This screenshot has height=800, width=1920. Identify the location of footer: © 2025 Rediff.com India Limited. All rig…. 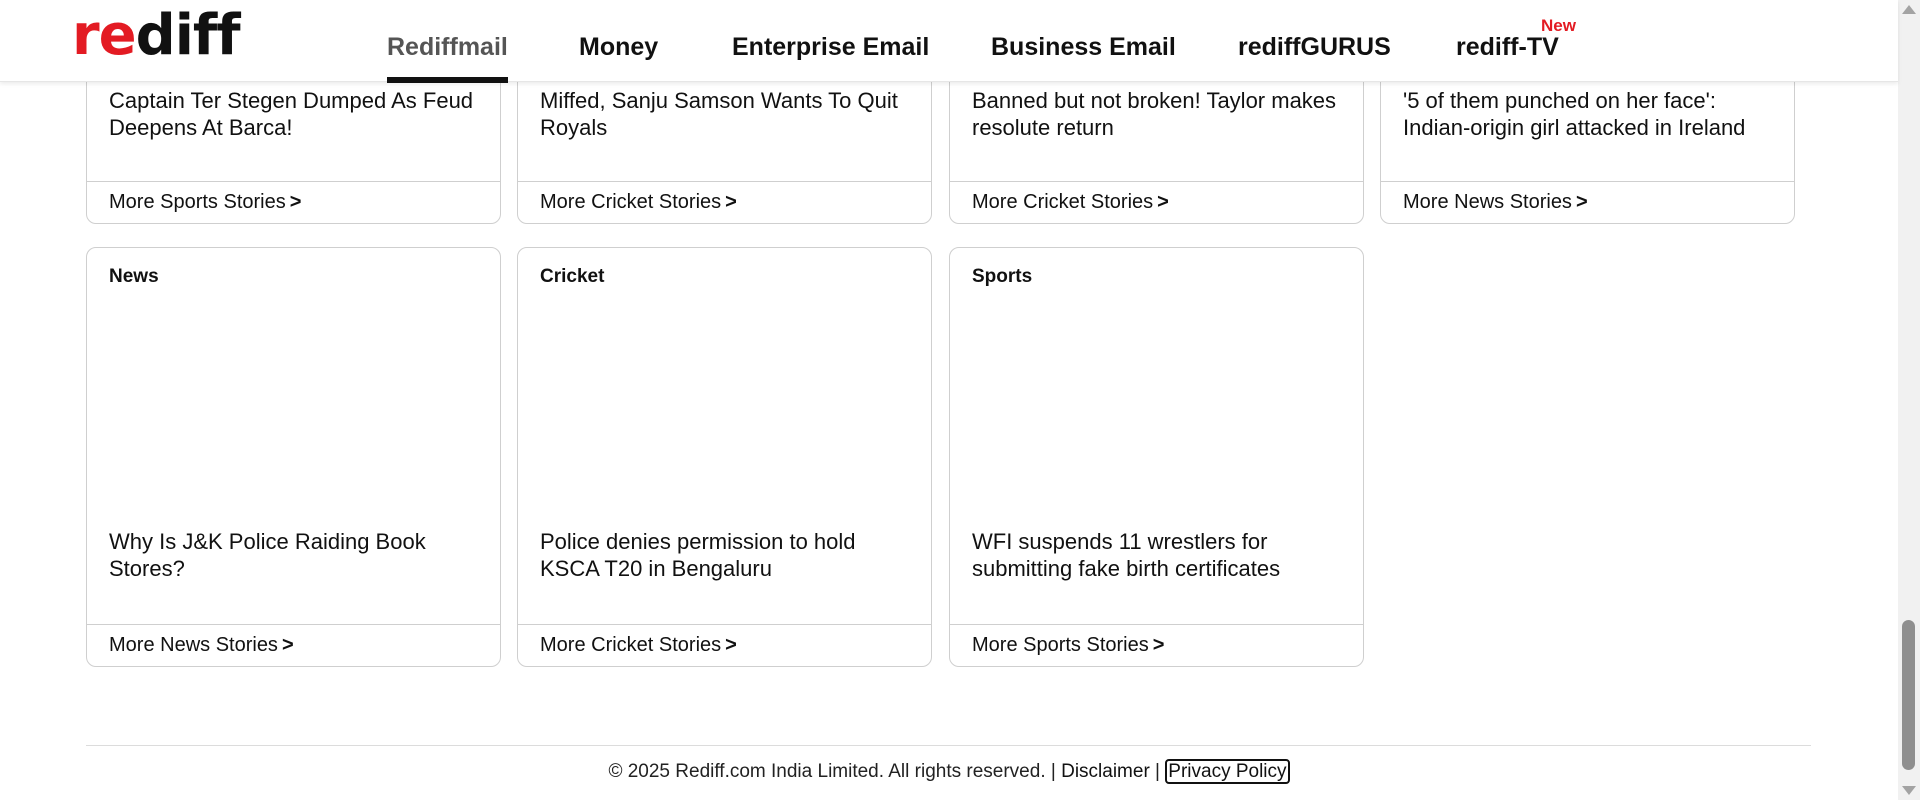
(949, 772).